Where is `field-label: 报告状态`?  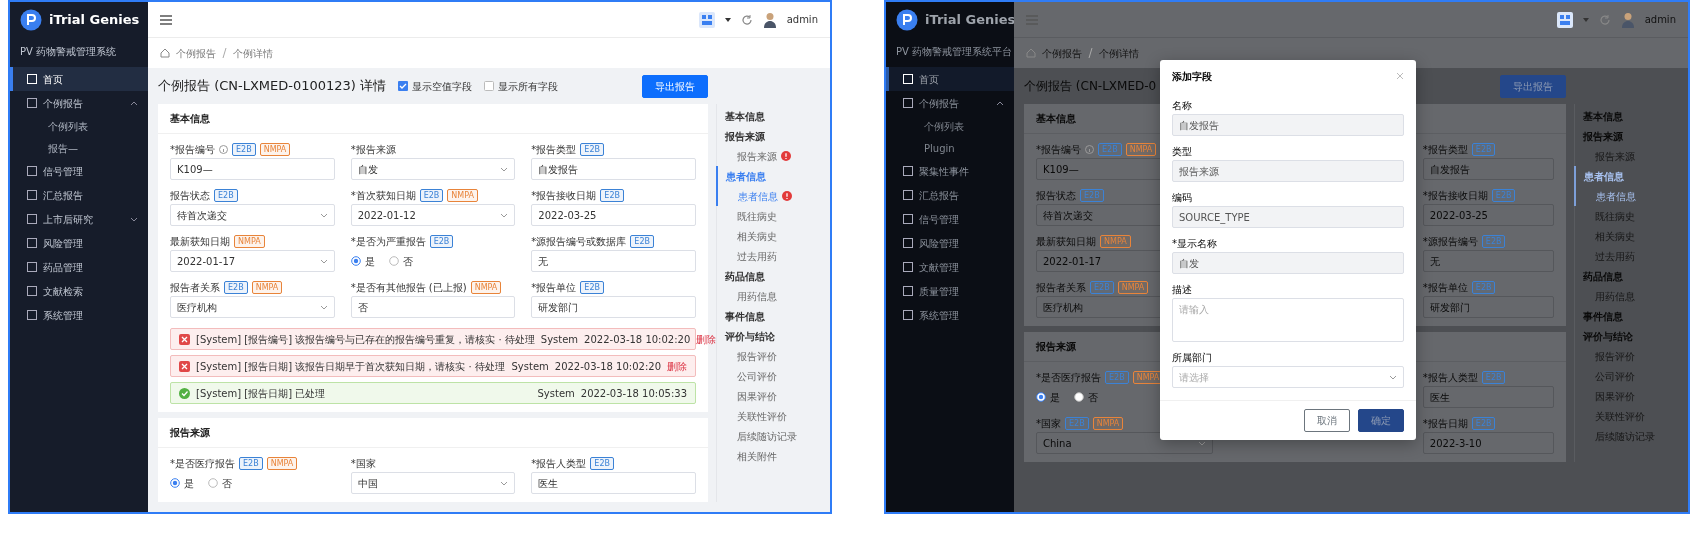 field-label: 报告状态 is located at coordinates (1056, 195).